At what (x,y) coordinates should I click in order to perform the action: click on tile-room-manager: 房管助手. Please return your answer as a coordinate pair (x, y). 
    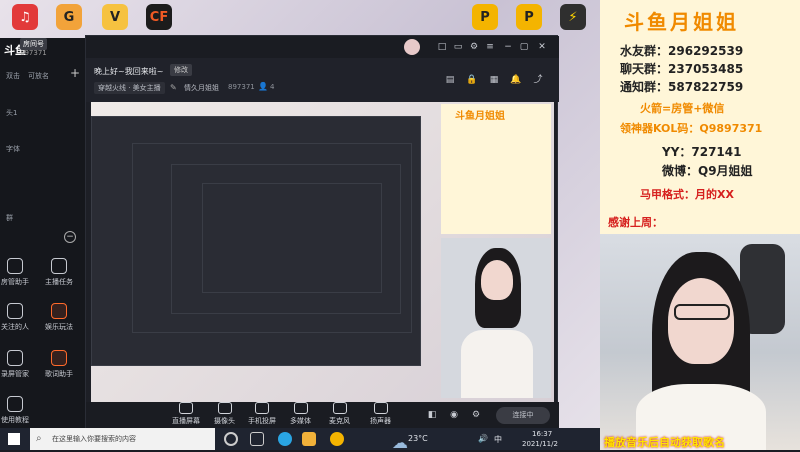
    Looking at the image, I should click on (16, 278).